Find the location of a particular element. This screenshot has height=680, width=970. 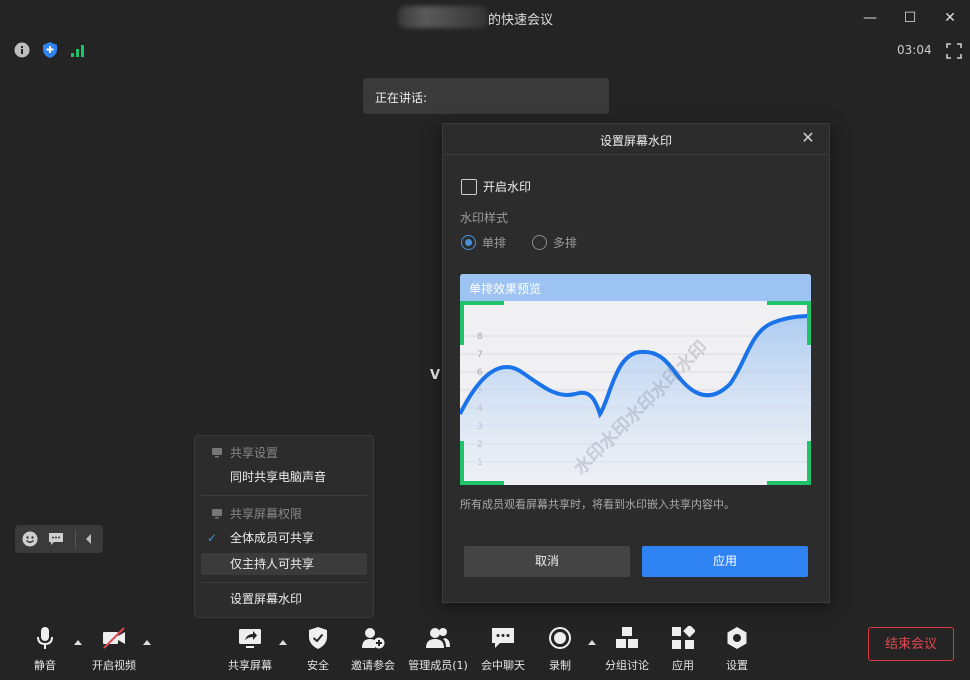

enable-watermark-checkbox is located at coordinates (469, 186).